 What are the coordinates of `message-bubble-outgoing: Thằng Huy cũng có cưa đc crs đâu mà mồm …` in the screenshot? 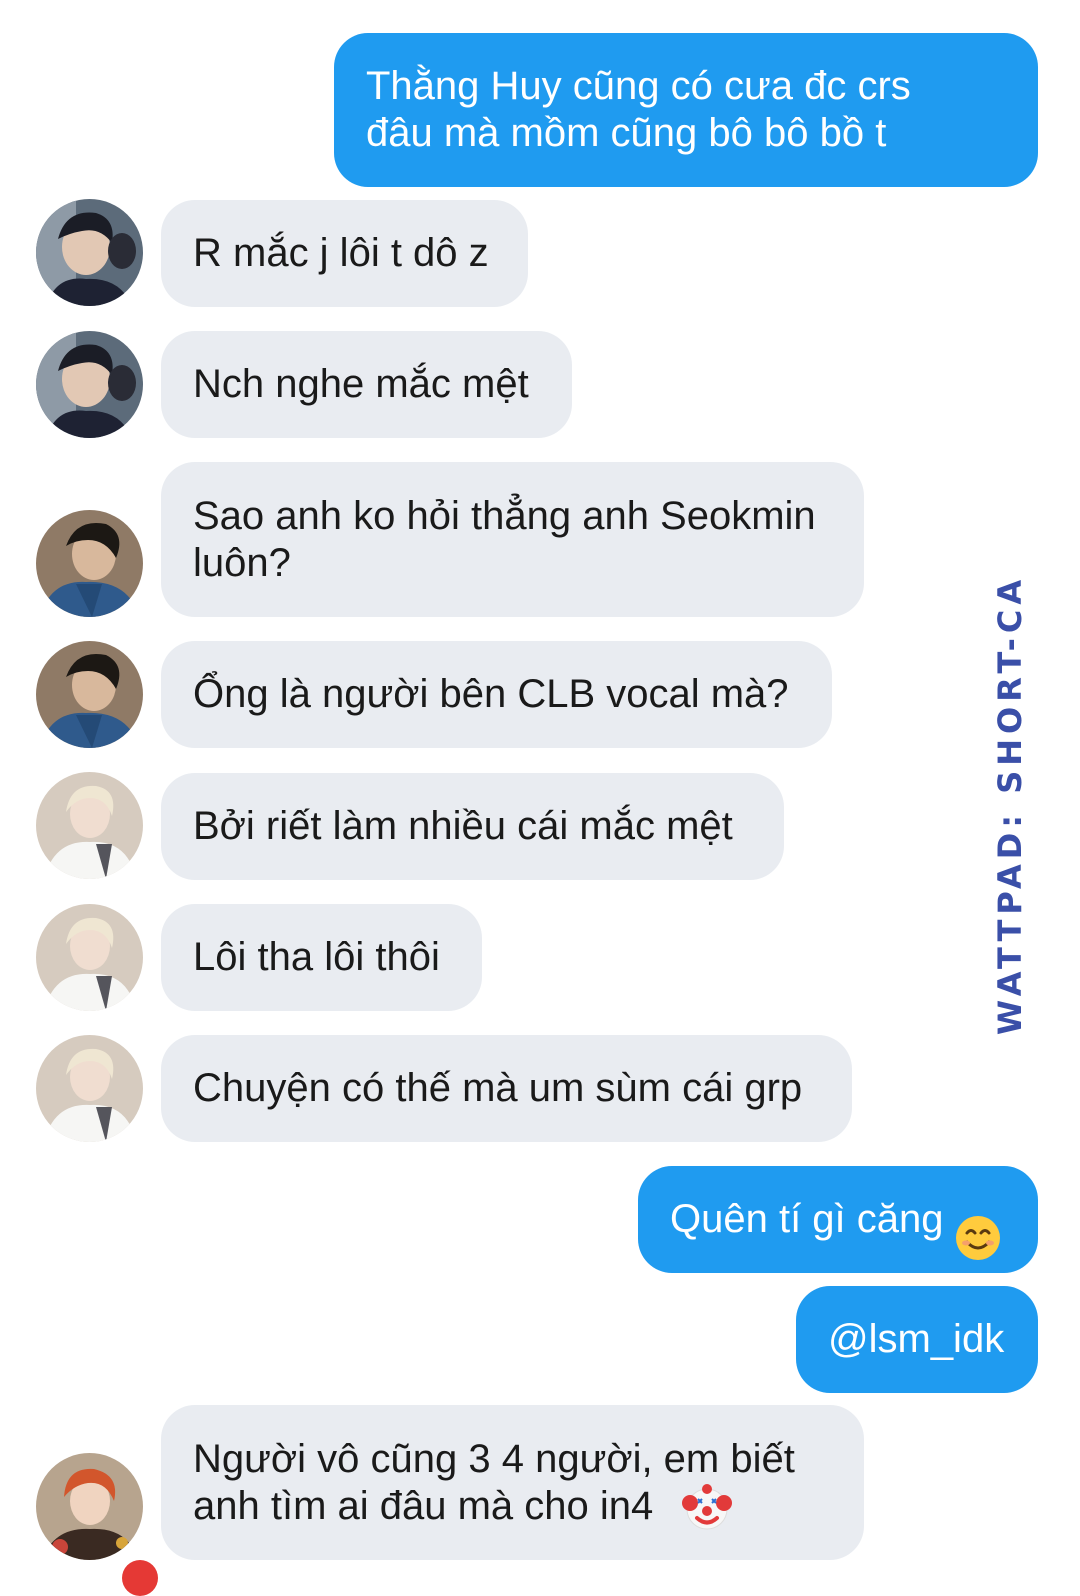 It's located at (686, 110).